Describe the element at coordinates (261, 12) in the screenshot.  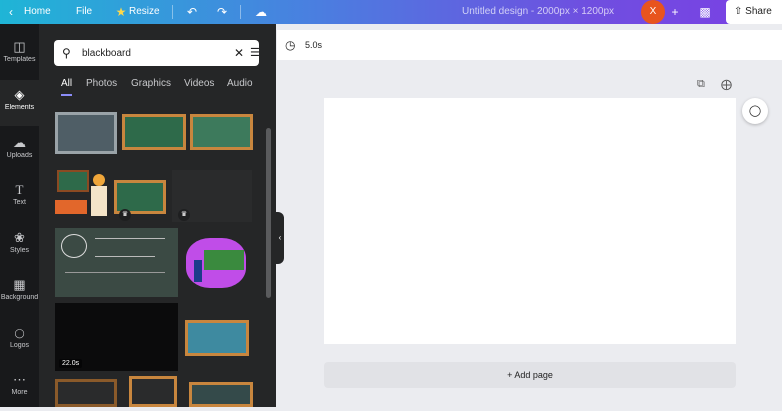
I see `cloud-save-icon: ☁` at that location.